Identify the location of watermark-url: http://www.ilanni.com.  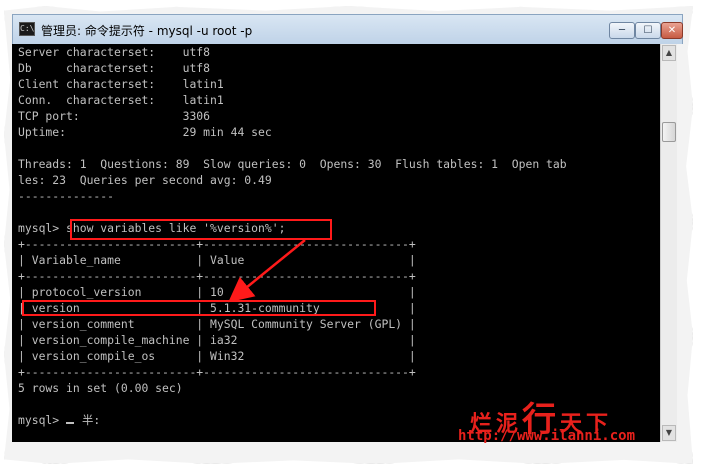
(547, 436).